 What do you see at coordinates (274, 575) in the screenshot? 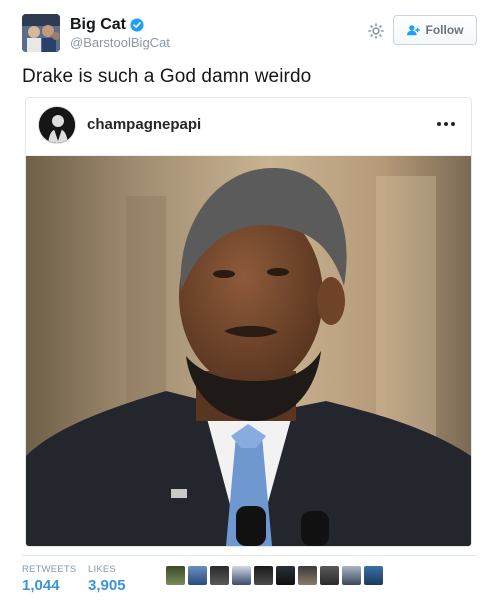
I see `liker-avatars` at bounding box center [274, 575].